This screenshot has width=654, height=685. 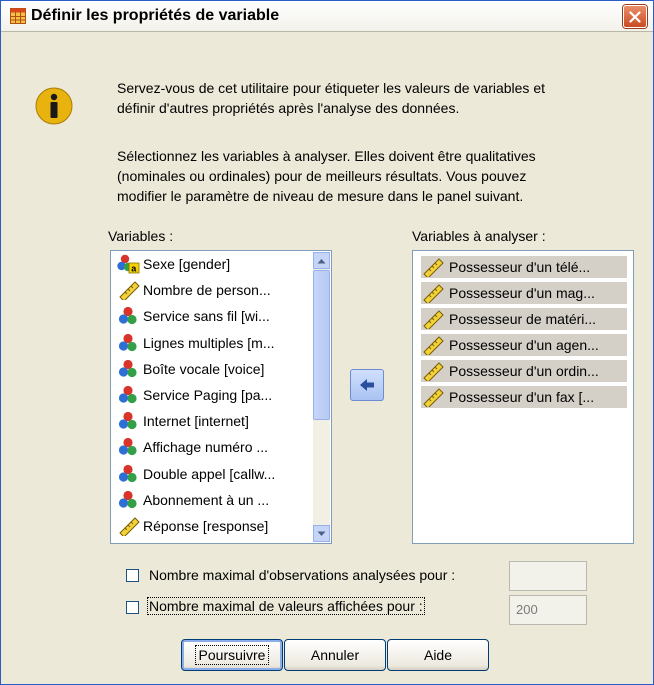 I want to click on continue-button-label: Poursuivre, so click(x=232, y=655).